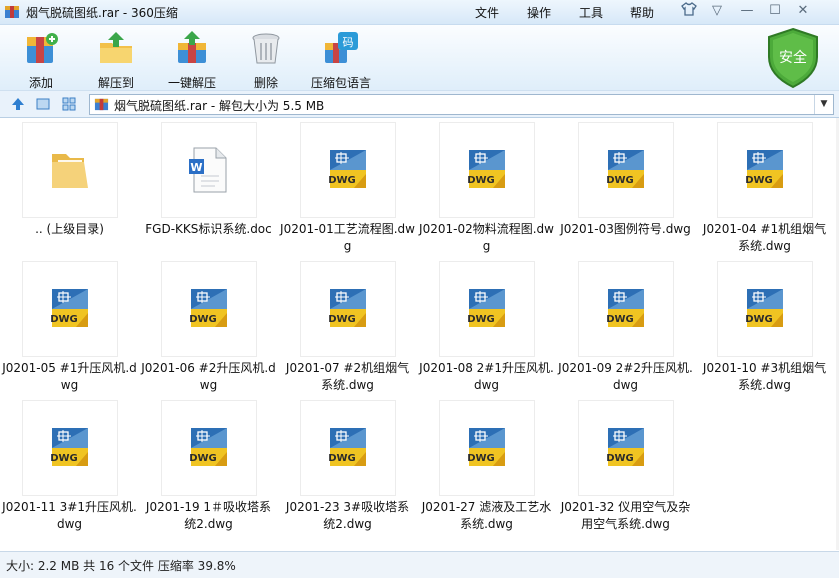  I want to click on file-item: DWG J0201-27 滤液及工艺水系统.dwg, so click(486, 467).